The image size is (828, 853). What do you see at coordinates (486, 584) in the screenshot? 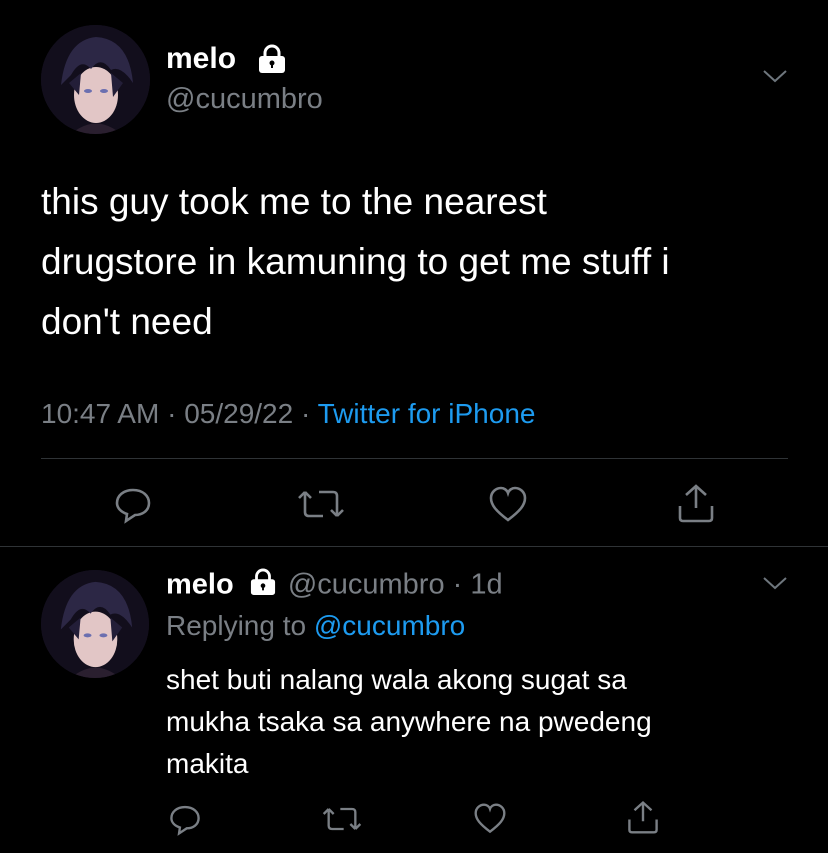
I see `tweet-age: 1d` at bounding box center [486, 584].